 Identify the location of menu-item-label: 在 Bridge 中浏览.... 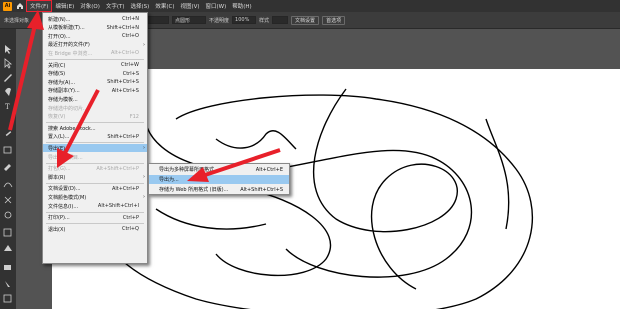
(70, 53).